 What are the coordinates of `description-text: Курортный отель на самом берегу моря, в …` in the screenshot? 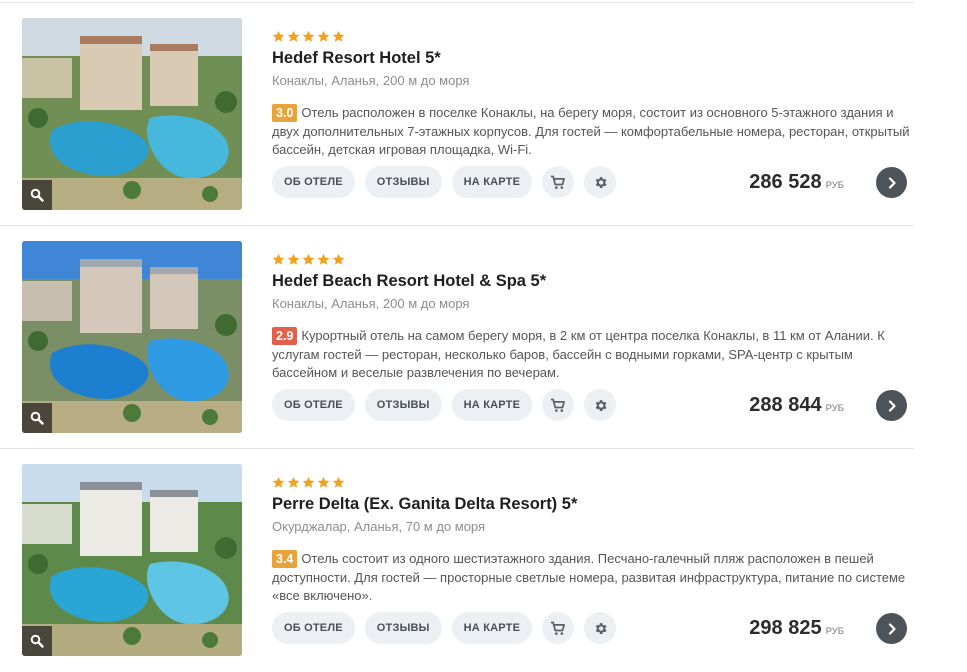 It's located at (578, 354).